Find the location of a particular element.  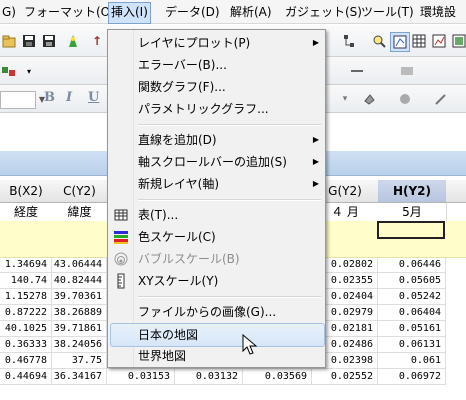

table-cell: 0.06446 is located at coordinates (412, 265).